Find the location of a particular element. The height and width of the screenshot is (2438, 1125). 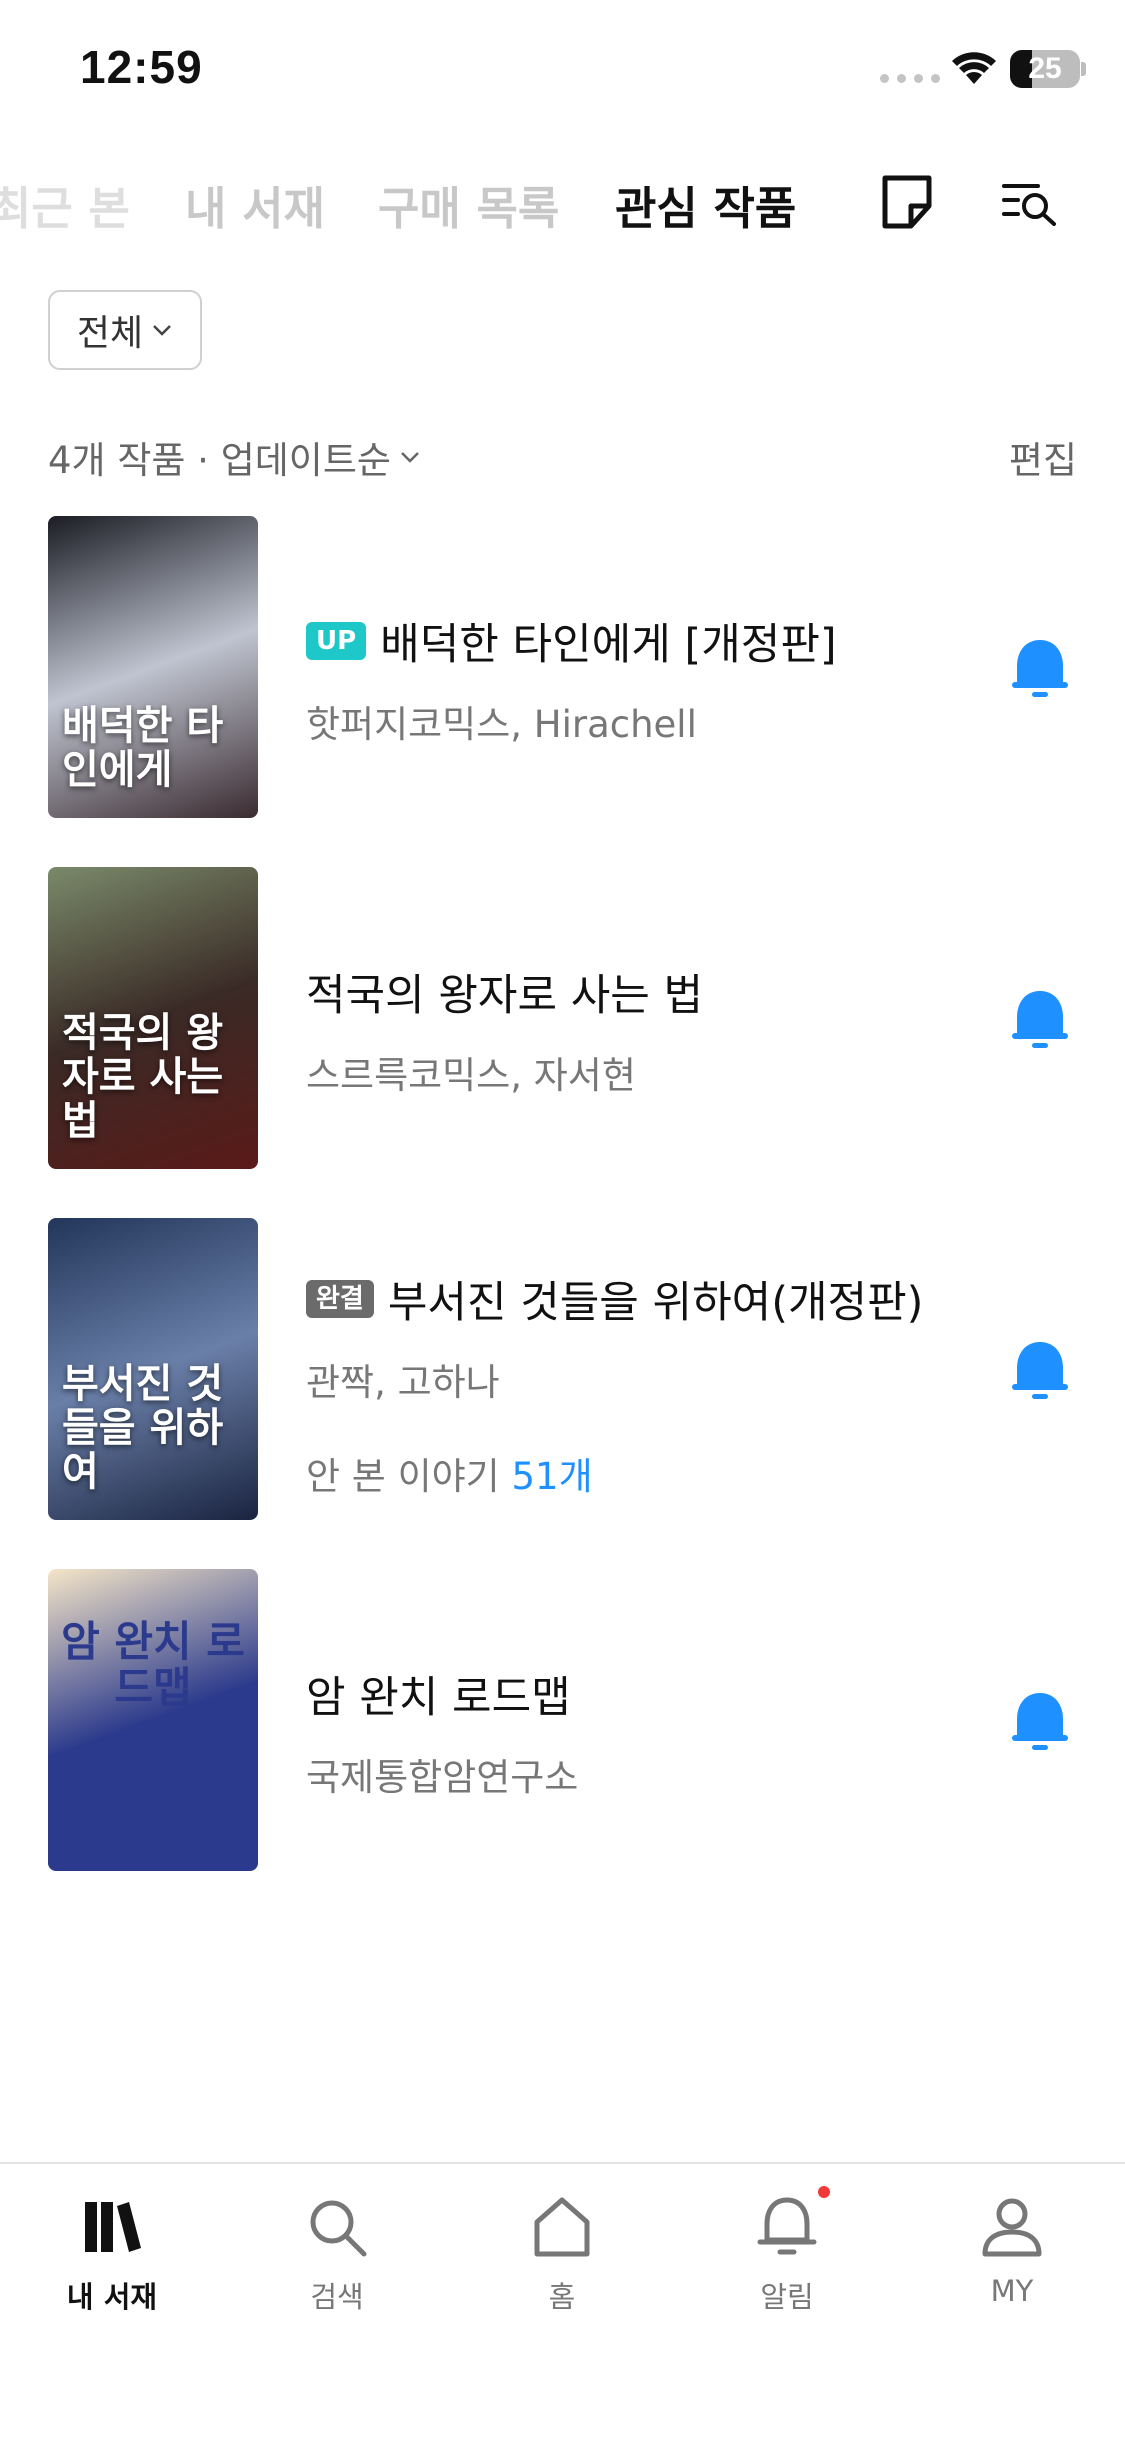

nav-notifications: 알림 is located at coordinates (787, 2255).